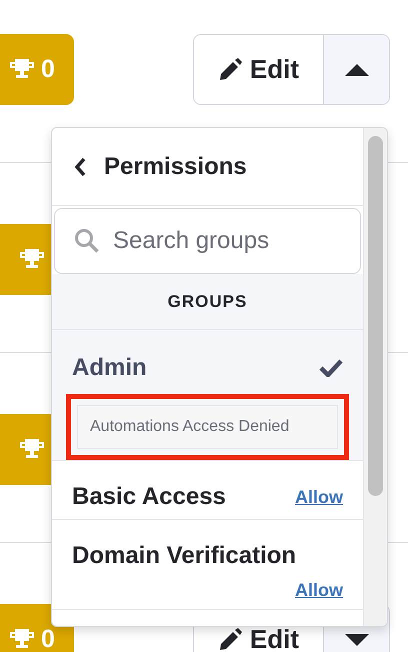  Describe the element at coordinates (87, 241) in the screenshot. I see `search-icon` at that location.